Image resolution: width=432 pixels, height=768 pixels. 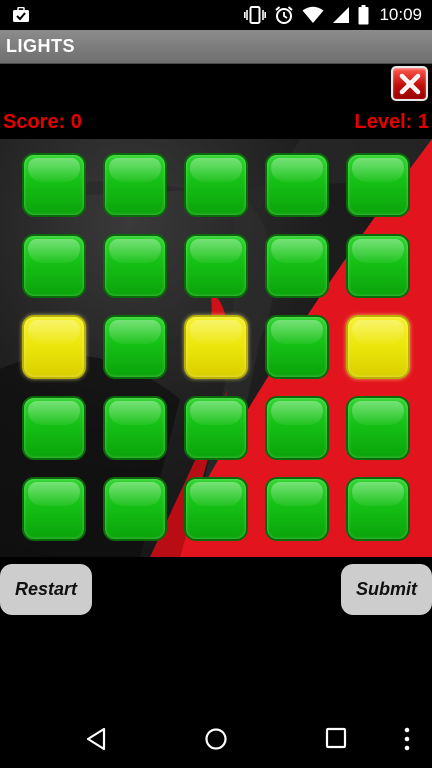 I want to click on close-button, so click(x=409, y=83).